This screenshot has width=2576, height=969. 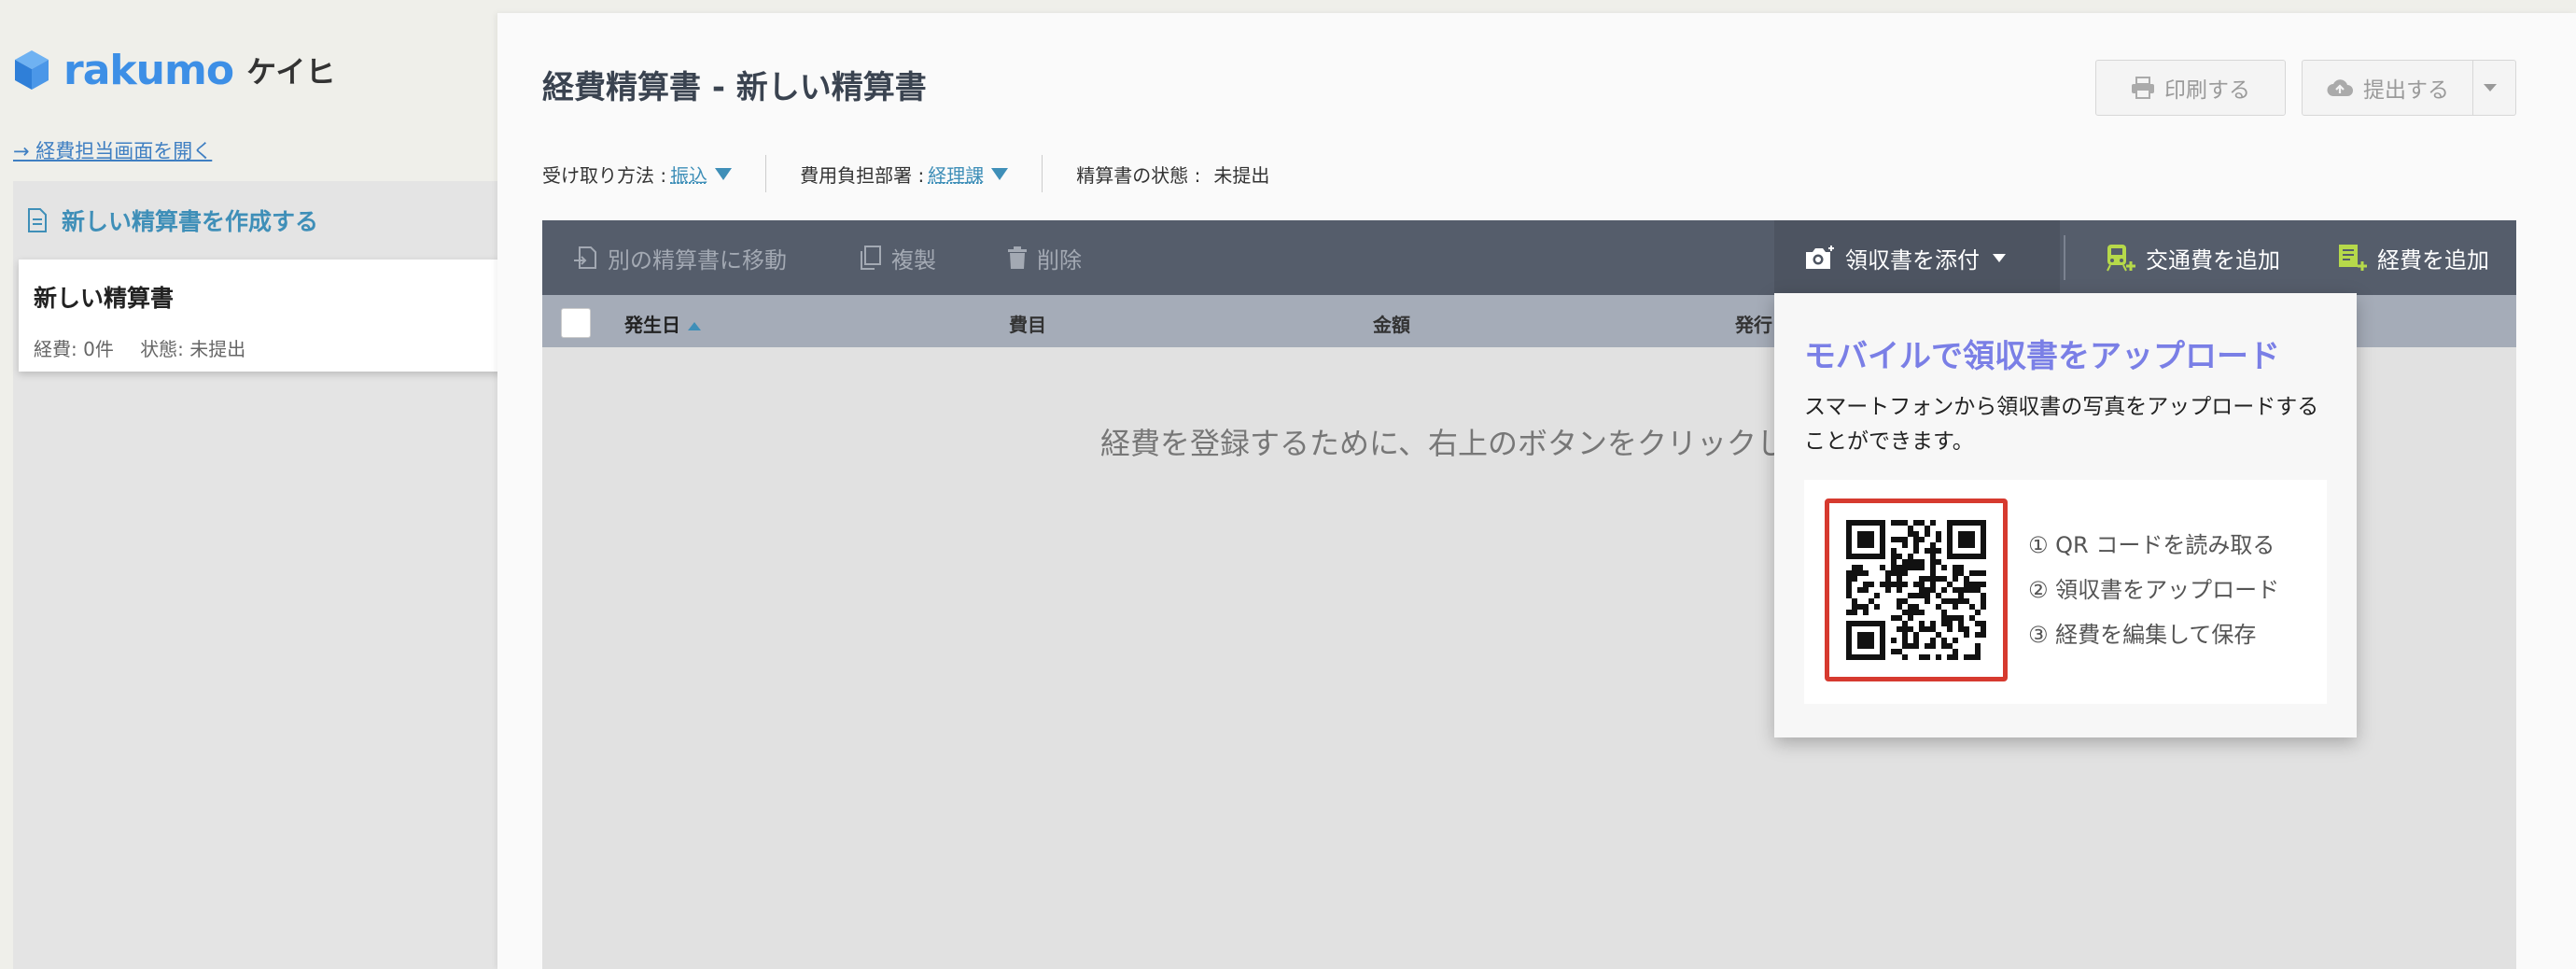 I want to click on move-label: 別の精算書に移動, so click(x=697, y=260).